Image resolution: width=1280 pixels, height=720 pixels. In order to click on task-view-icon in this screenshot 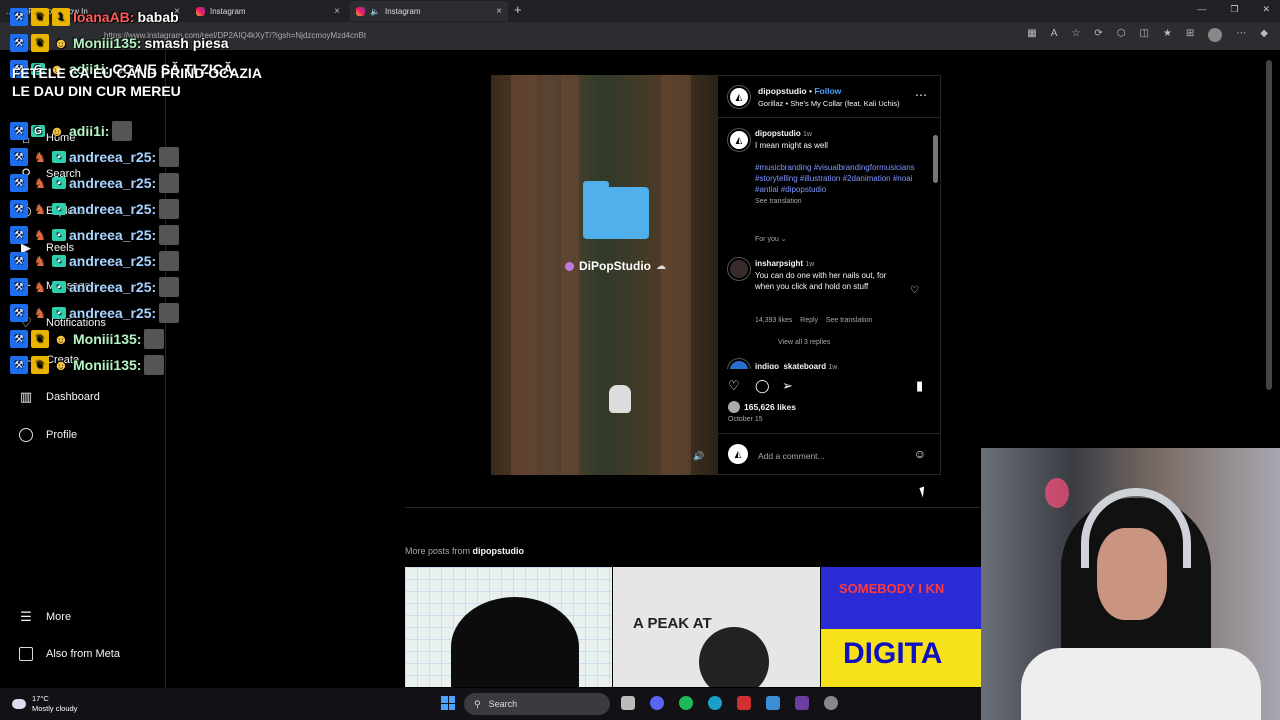, I will do `click(628, 703)`.